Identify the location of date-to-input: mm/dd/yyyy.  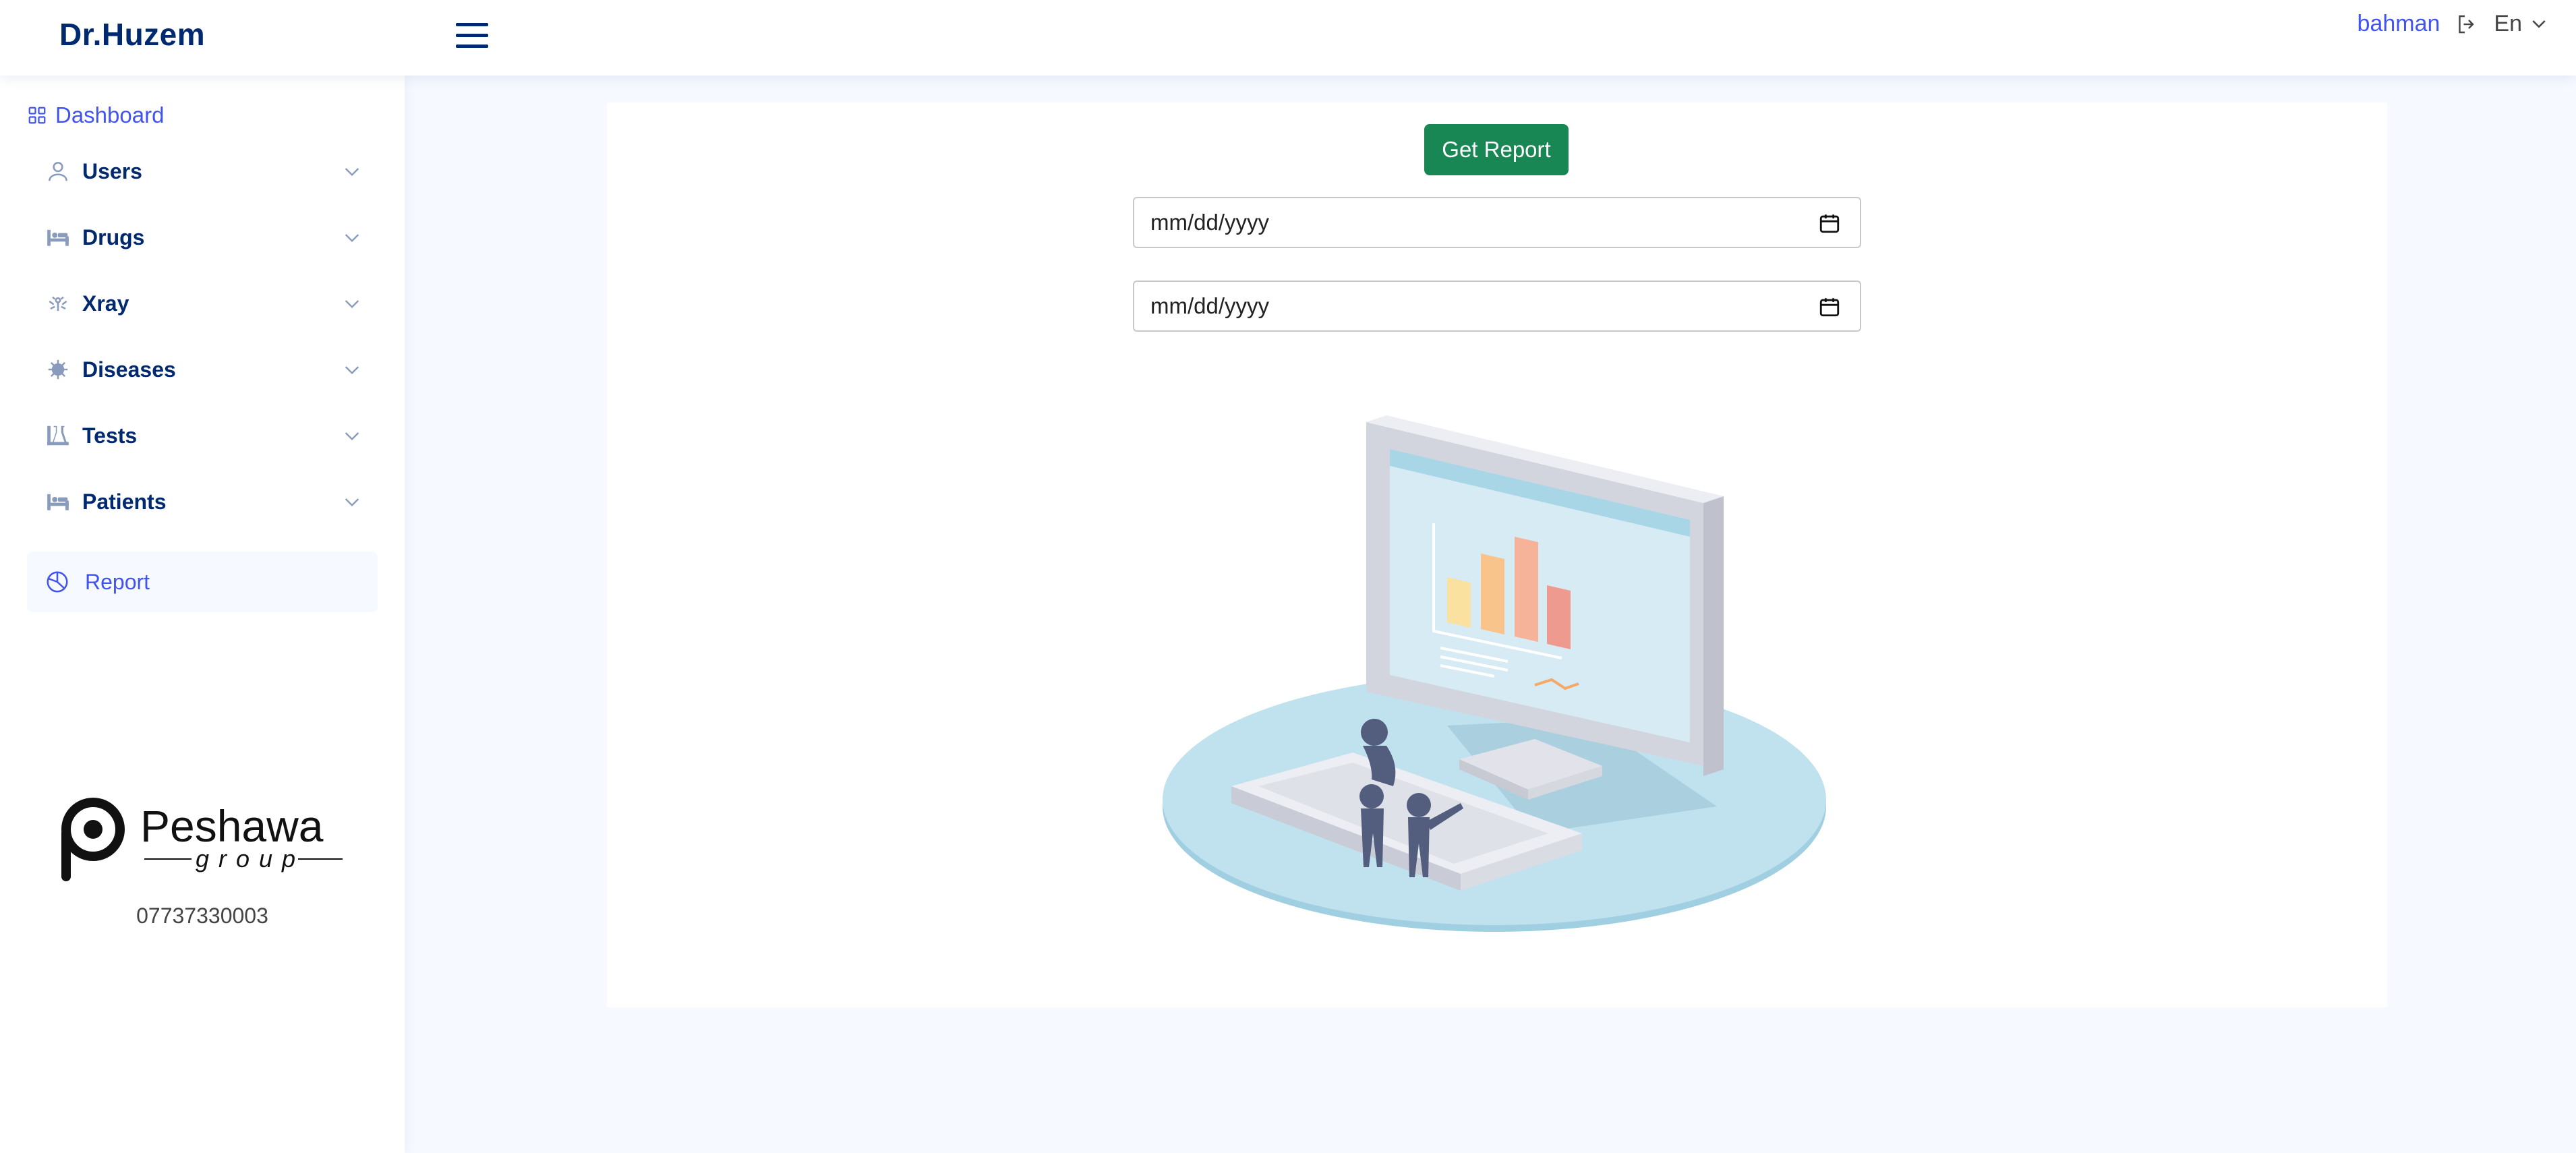
(1497, 306).